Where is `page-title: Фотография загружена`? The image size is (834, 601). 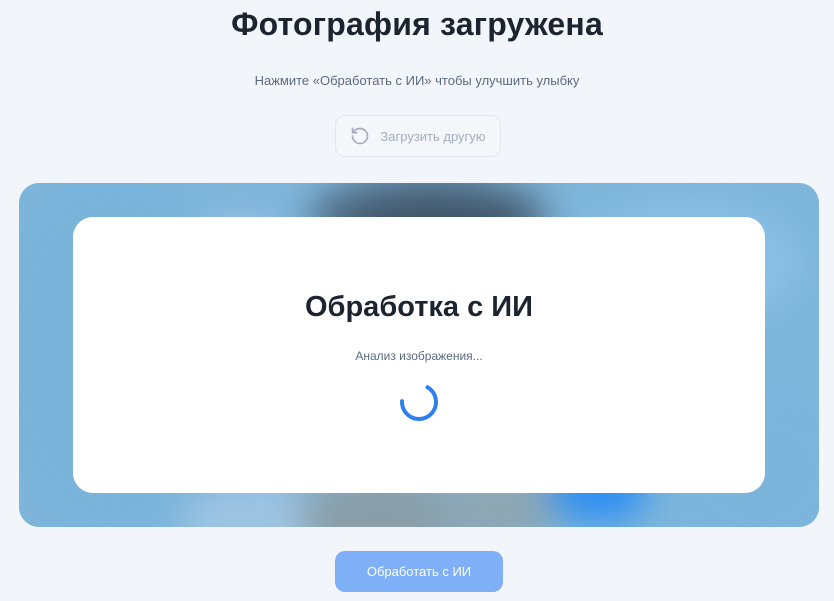
page-title: Фотография загружена is located at coordinates (417, 24).